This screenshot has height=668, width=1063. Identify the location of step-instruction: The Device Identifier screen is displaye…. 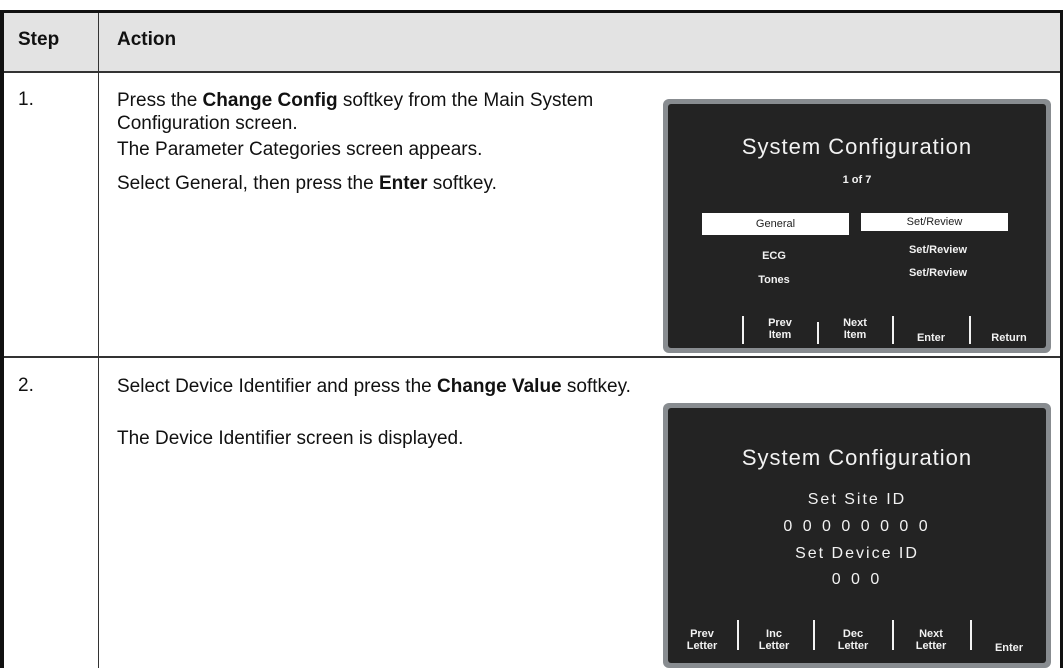
(290, 438).